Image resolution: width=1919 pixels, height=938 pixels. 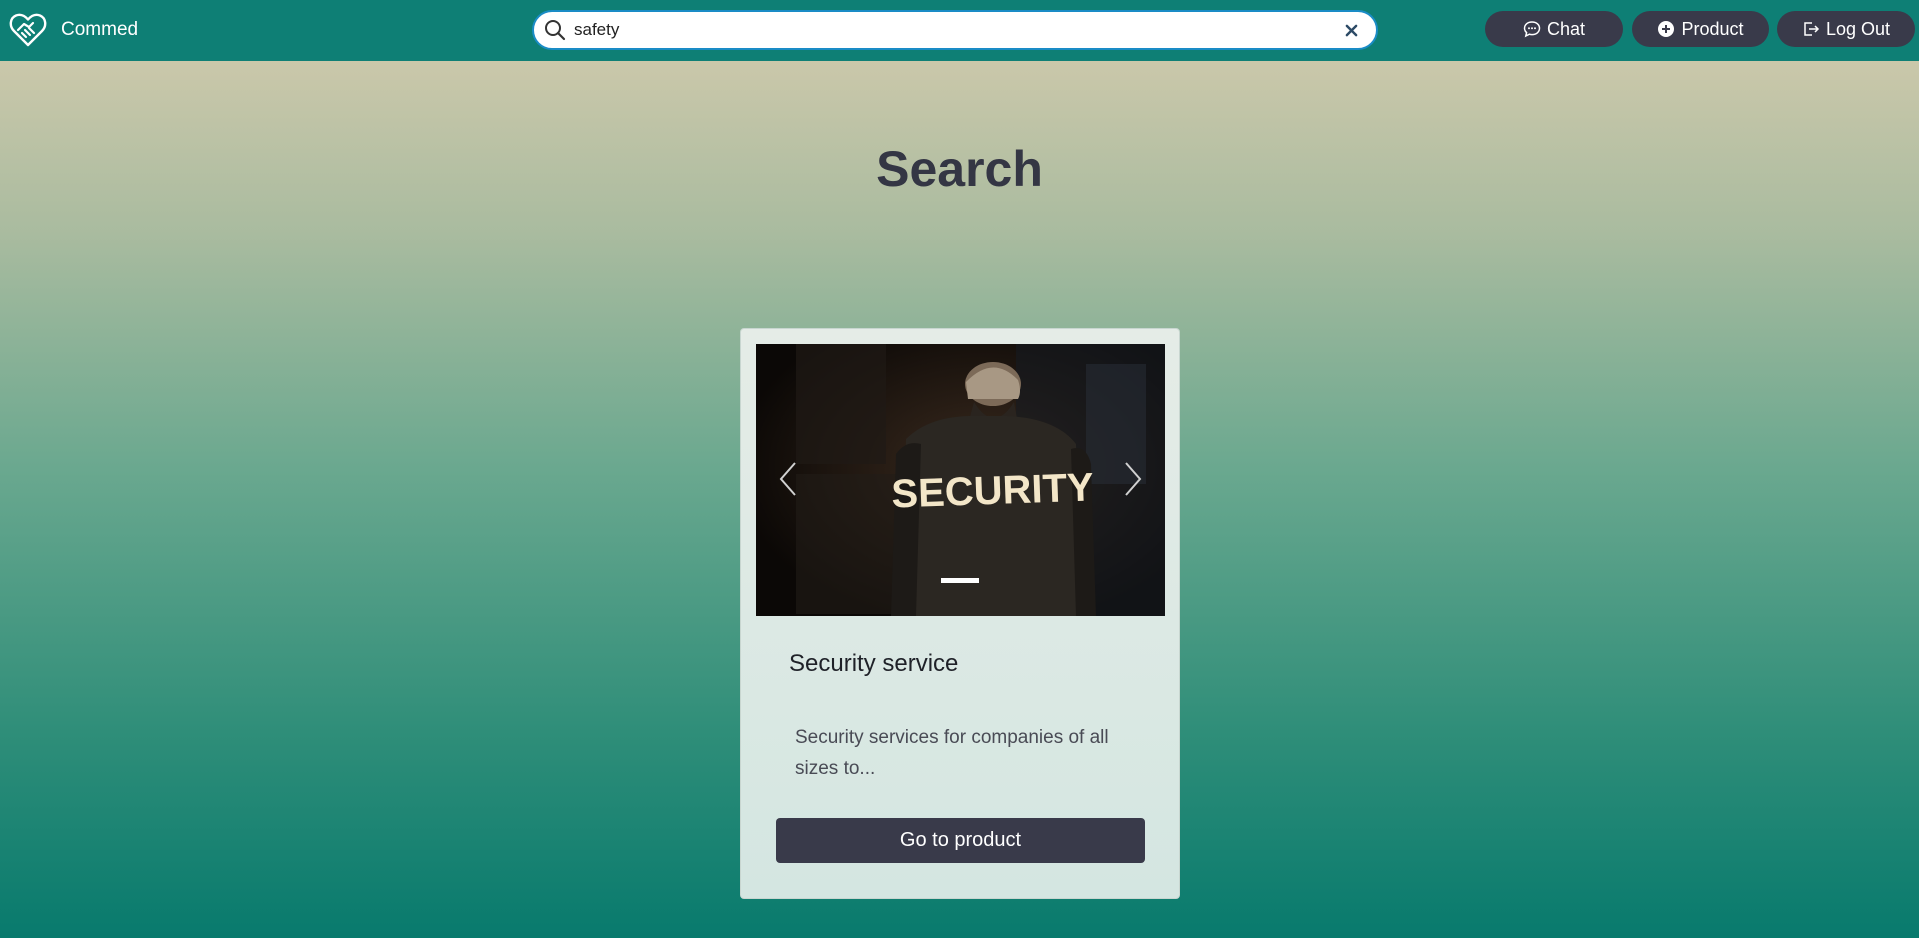 I want to click on chat-button: Chat, so click(x=1554, y=29).